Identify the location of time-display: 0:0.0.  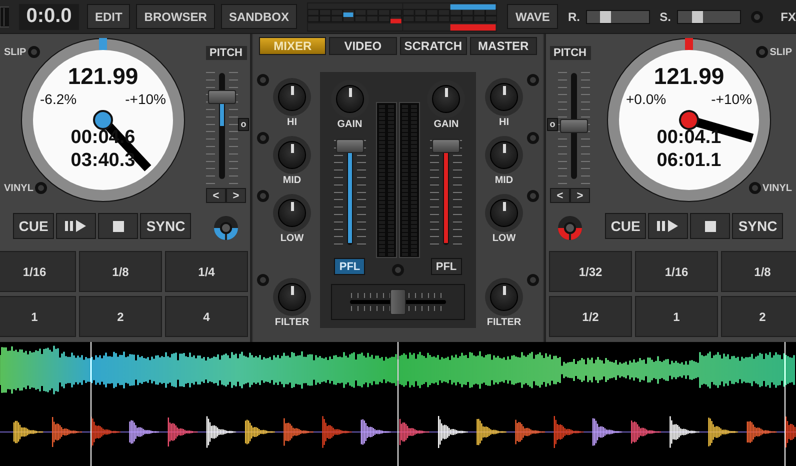
(49, 17).